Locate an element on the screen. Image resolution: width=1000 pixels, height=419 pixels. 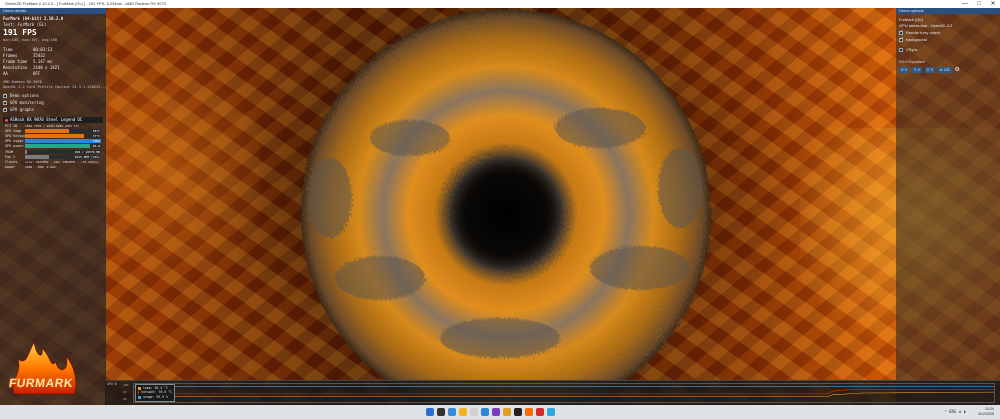
graph-plot is located at coordinates (564, 393).